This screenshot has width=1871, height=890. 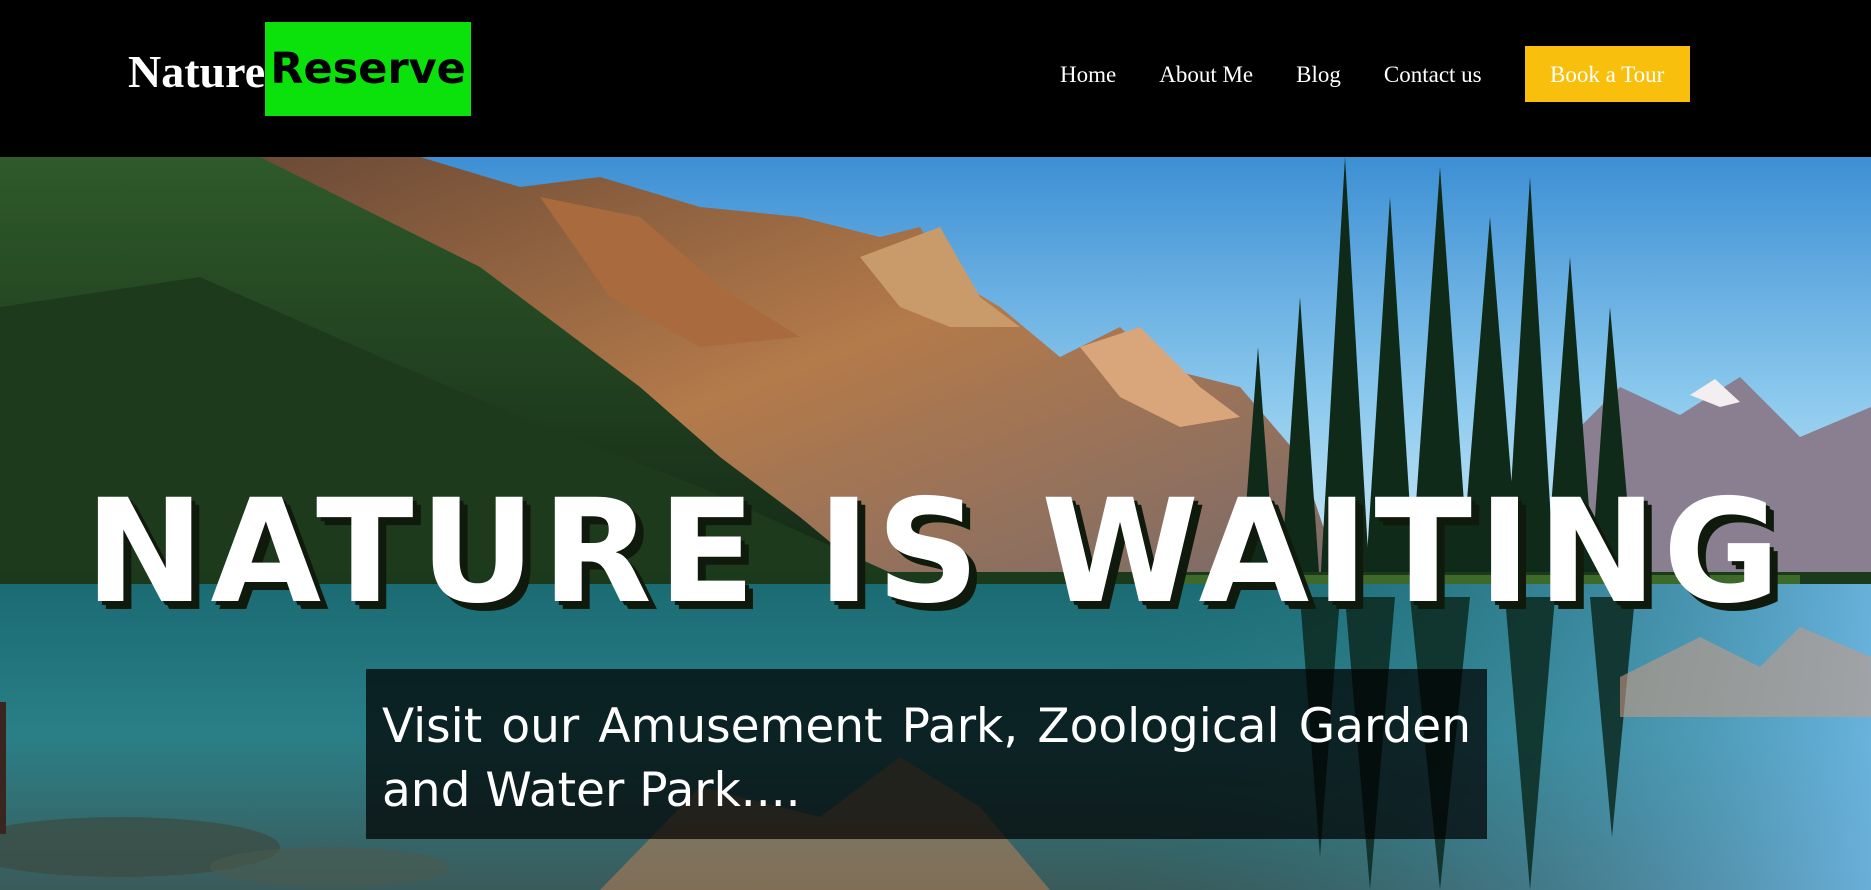 I want to click on nav-link-contact-us: Contact us, so click(x=1433, y=74).